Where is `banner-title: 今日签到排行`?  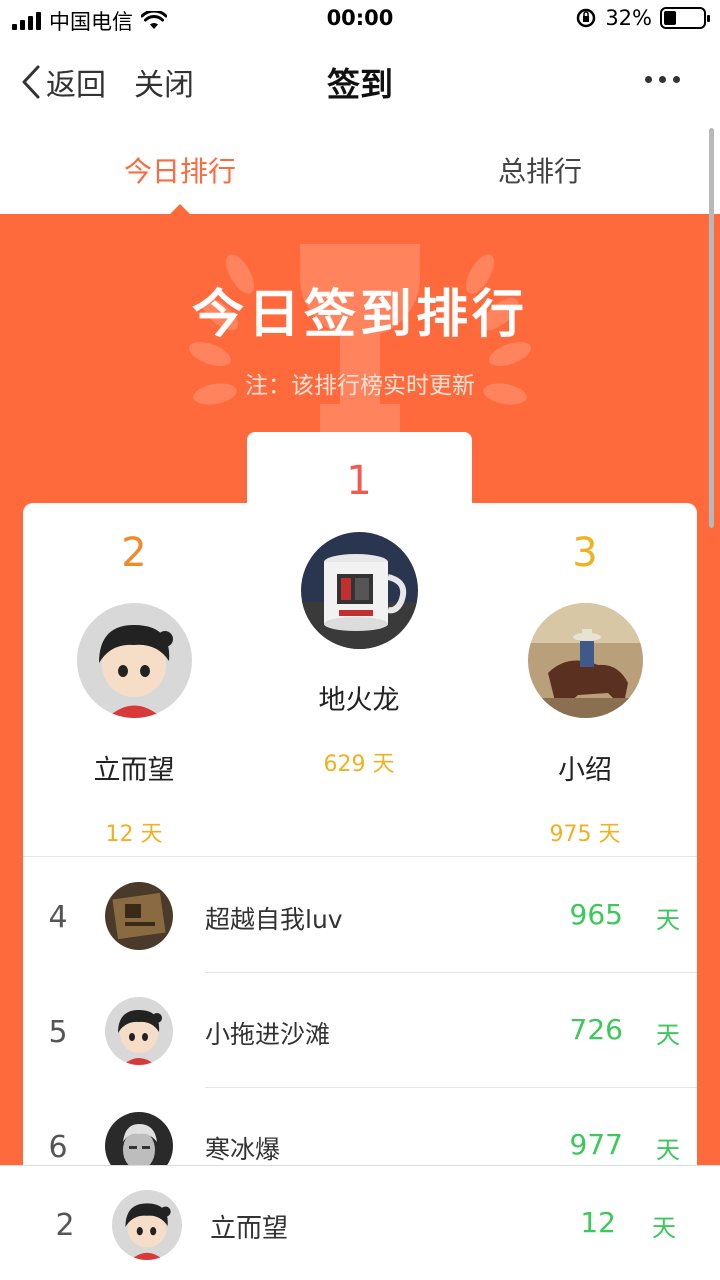
banner-title: 今日签到排行 is located at coordinates (359, 315).